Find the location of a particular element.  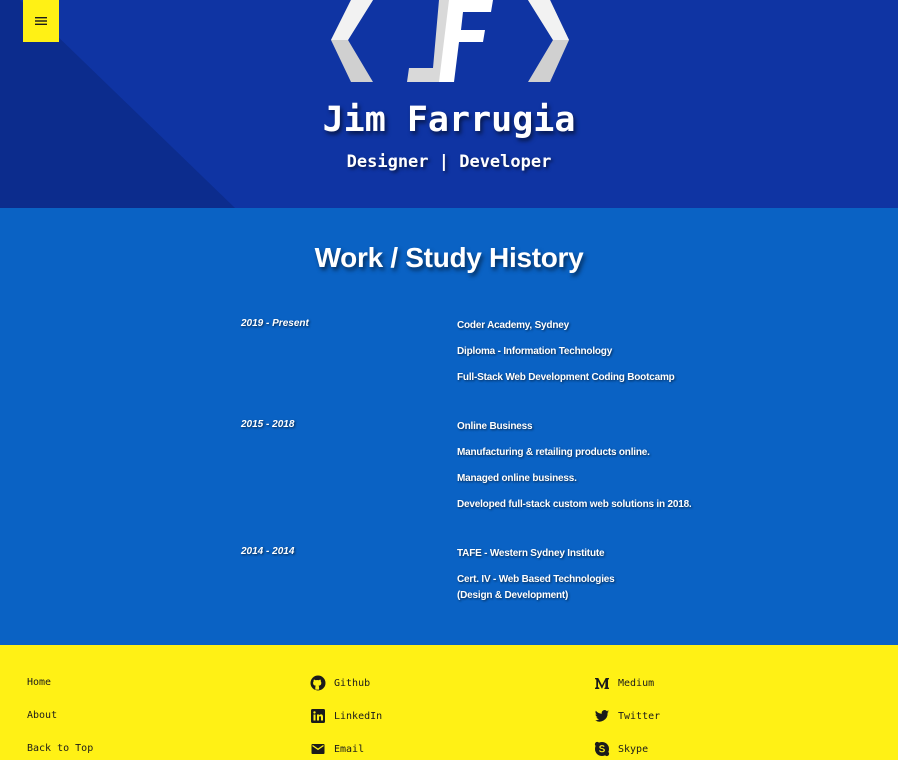

entry-date: 2019 - Present is located at coordinates (275, 323).